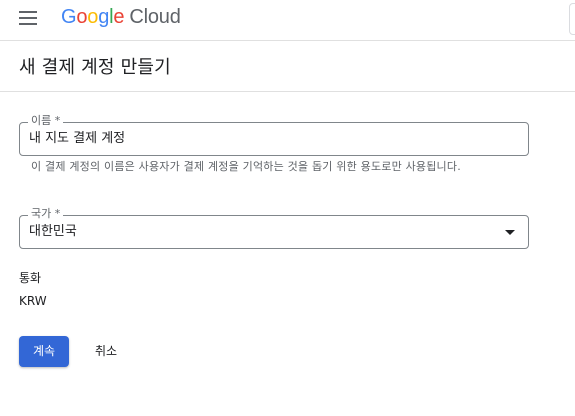  Describe the element at coordinates (274, 228) in the screenshot. I see `country-select: 국가 * 대한민국` at that location.